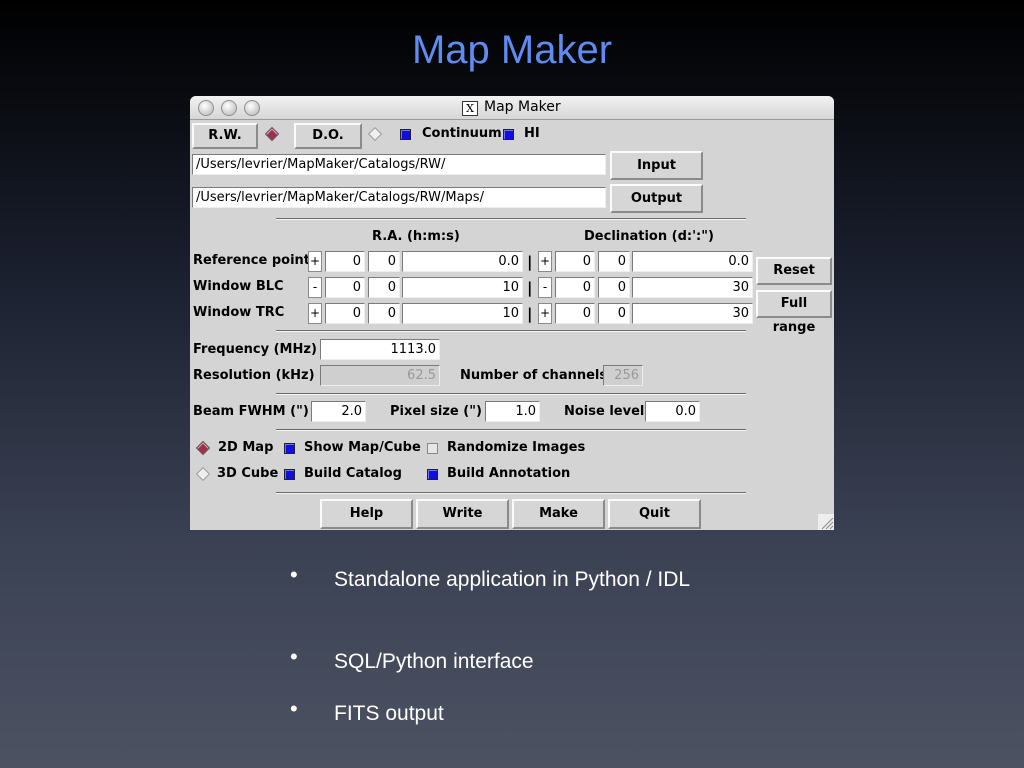 This screenshot has height=768, width=1024. I want to click on continuum-label: Continuum, so click(462, 133).